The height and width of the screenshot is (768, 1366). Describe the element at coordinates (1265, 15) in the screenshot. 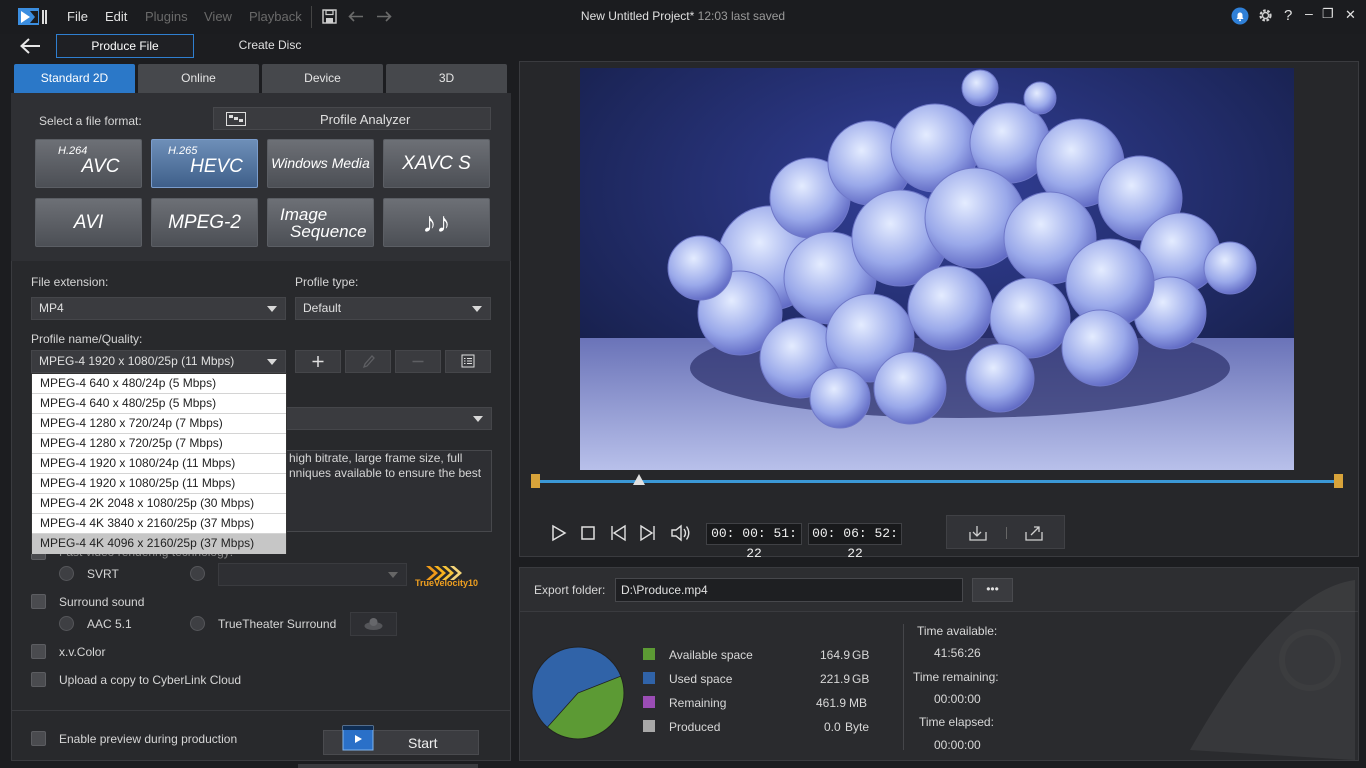

I see `settings-gear-icon` at that location.